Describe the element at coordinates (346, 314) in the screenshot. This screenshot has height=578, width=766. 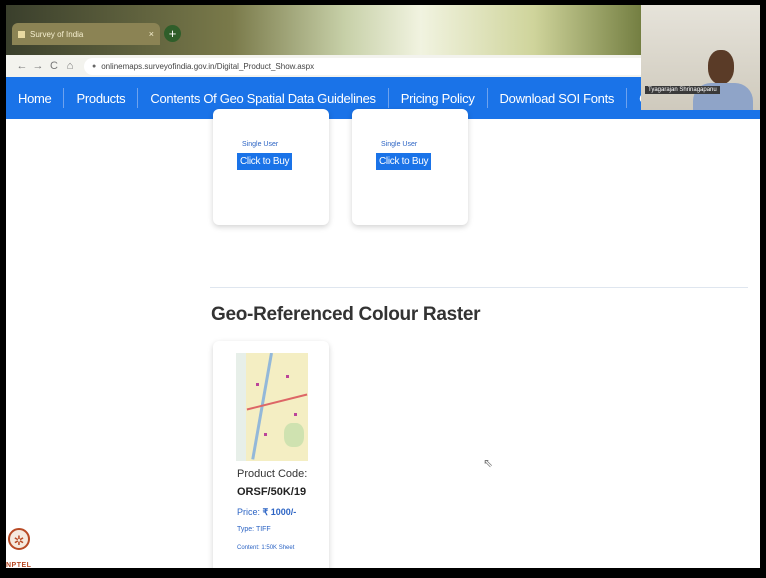
I see `section-title: Geo-Referenced Colour Raster` at that location.